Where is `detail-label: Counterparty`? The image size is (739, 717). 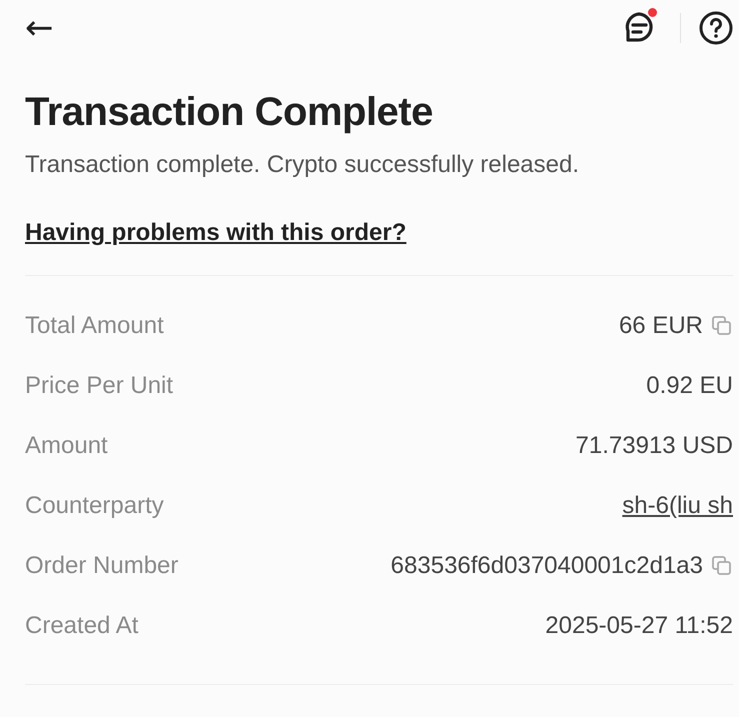
detail-label: Counterparty is located at coordinates (94, 506).